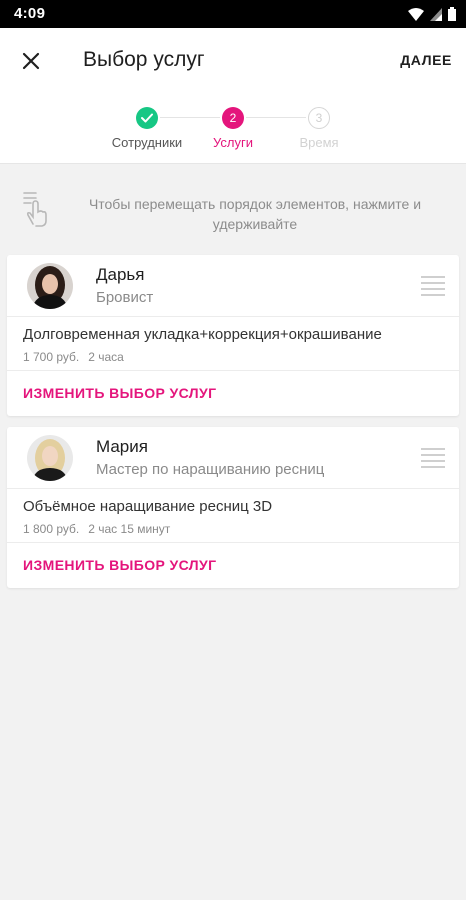 The image size is (466, 900). What do you see at coordinates (233, 118) in the screenshot?
I see `step-number: 2` at bounding box center [233, 118].